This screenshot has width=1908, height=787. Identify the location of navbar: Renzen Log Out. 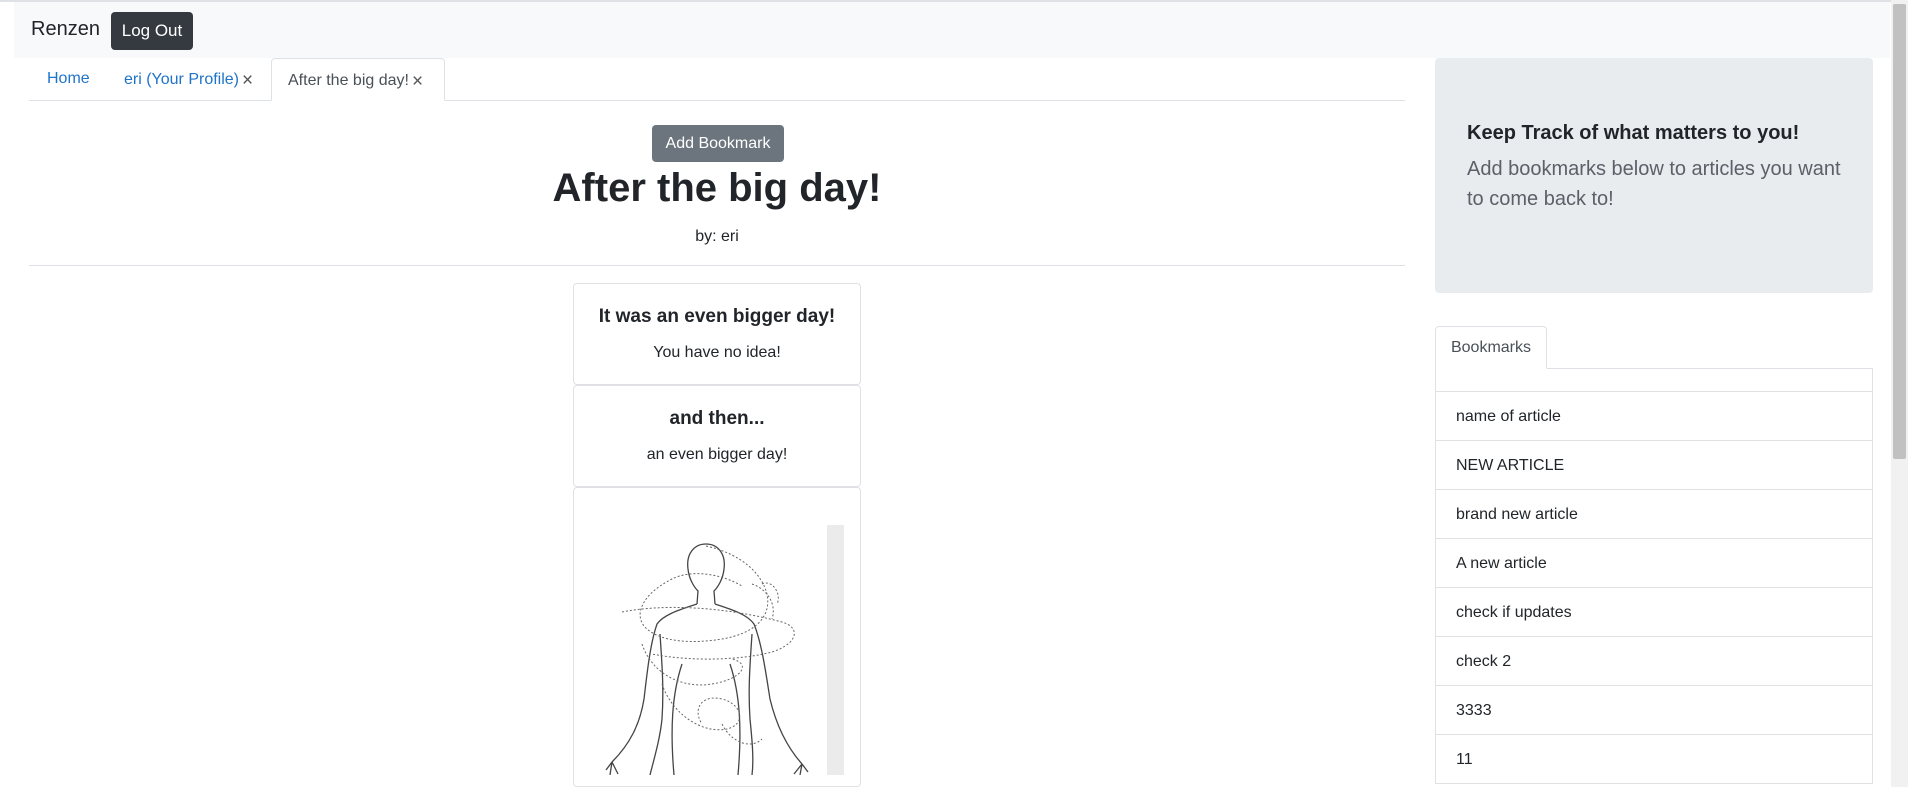
(952, 30).